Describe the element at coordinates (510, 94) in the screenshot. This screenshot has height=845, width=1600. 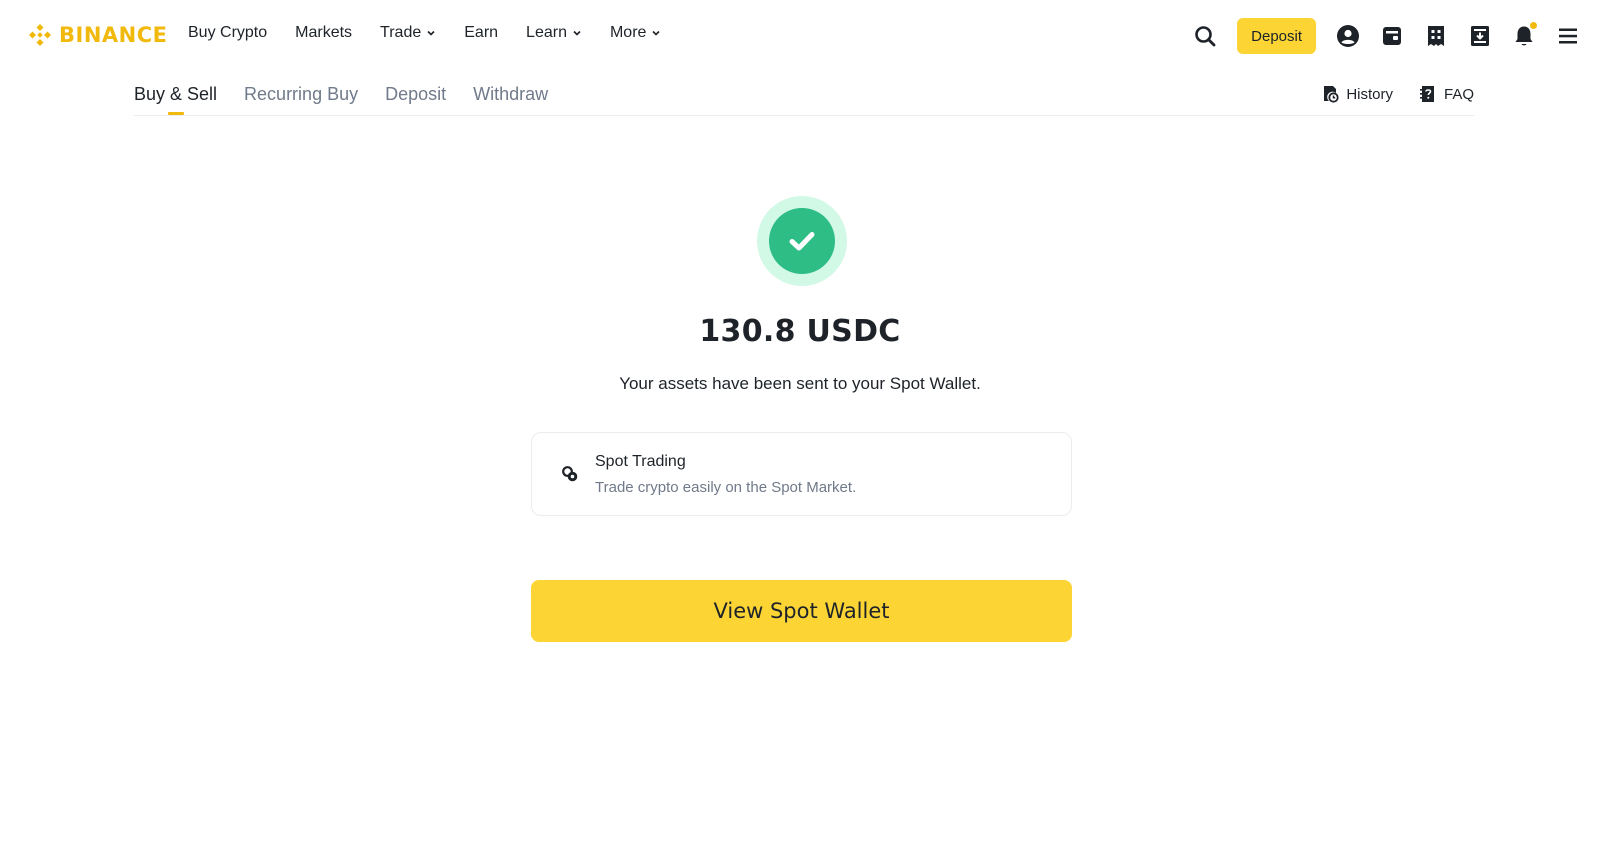
I see `tab-withdraw: Withdraw` at that location.